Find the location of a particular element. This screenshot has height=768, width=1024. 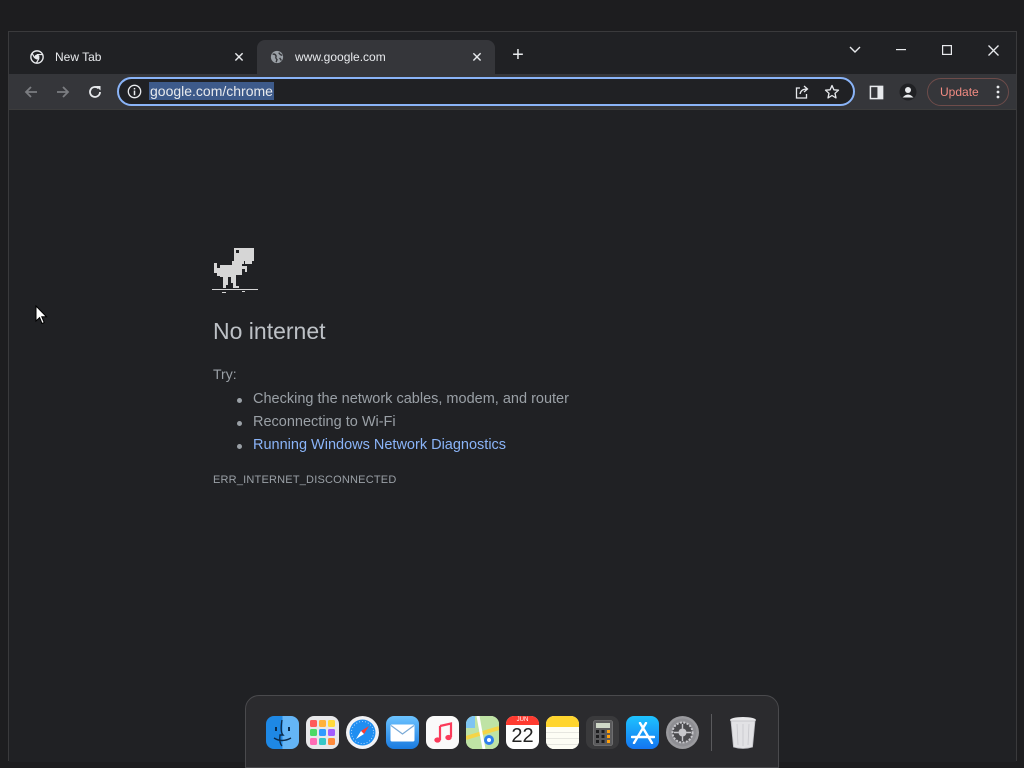

reload-icon is located at coordinates (95, 92).